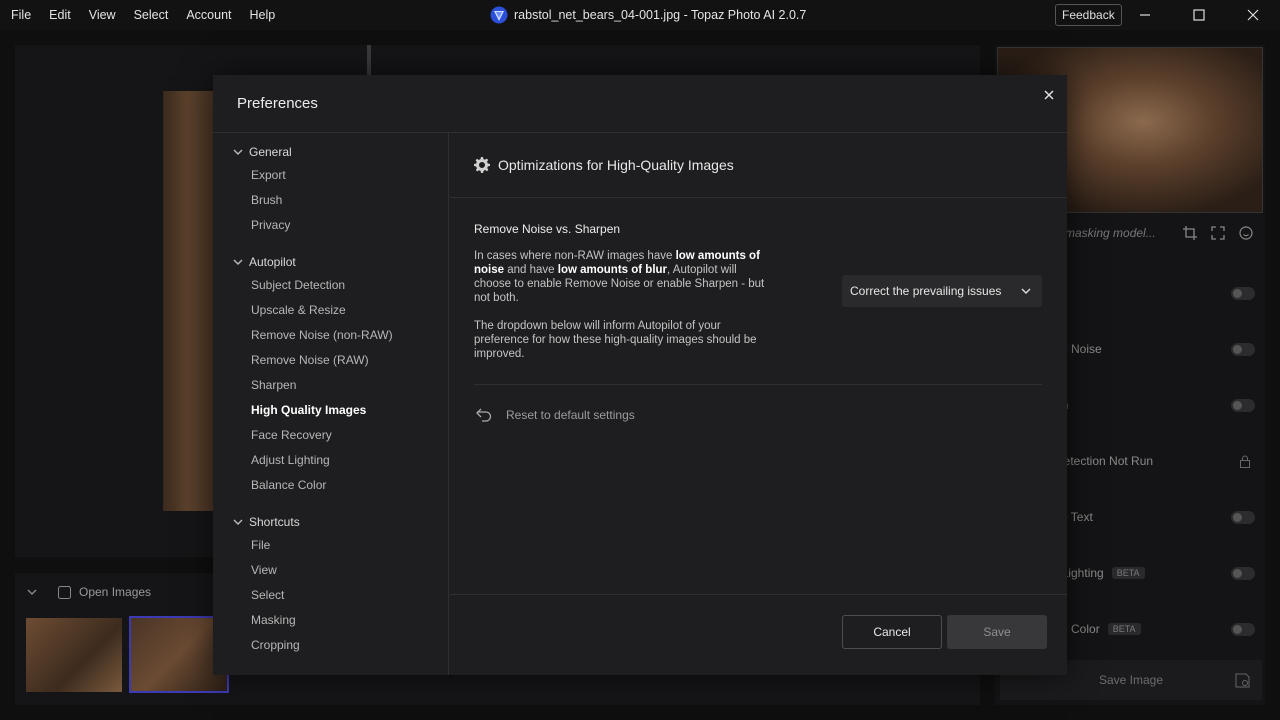  I want to click on open-images-bar: Open Images, so click(88, 592).